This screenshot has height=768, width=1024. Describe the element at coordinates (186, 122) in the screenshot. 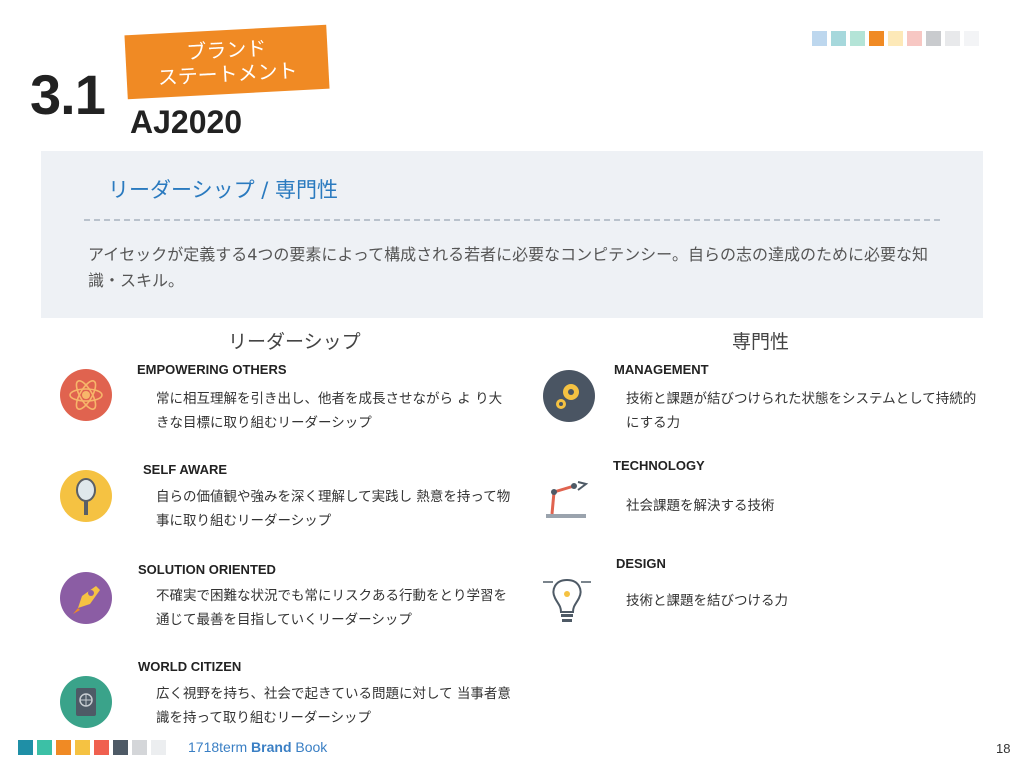

I see `code-title: AJ2020` at that location.